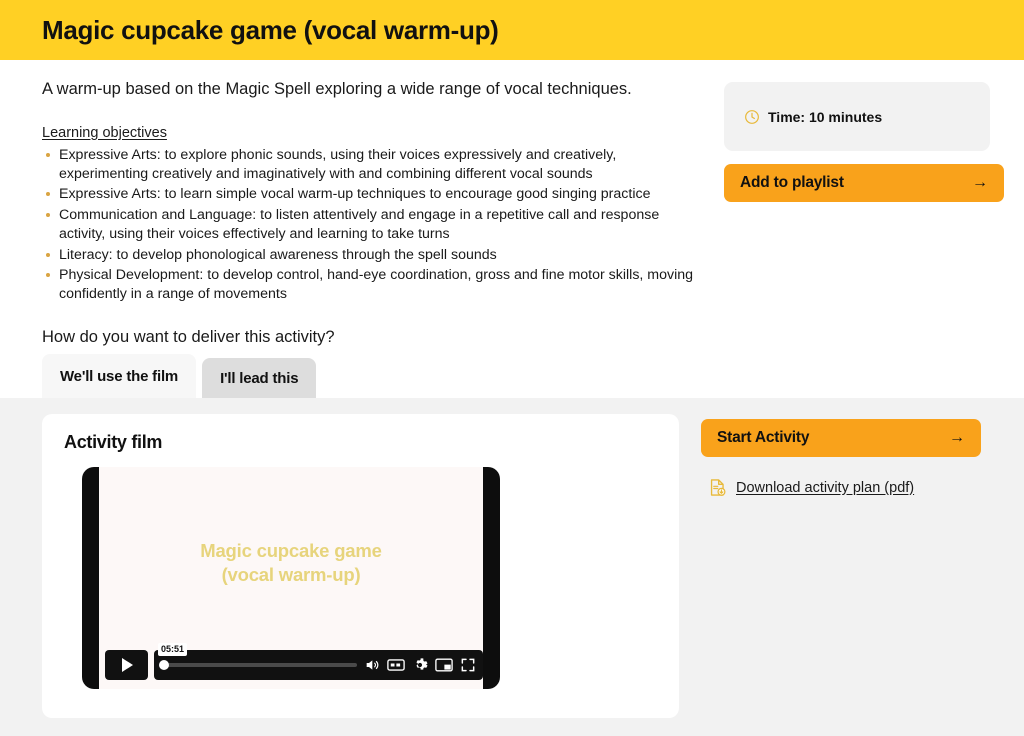  I want to click on delivery-mode-tabs: We'll use the film I'll lead this, so click(179, 376).